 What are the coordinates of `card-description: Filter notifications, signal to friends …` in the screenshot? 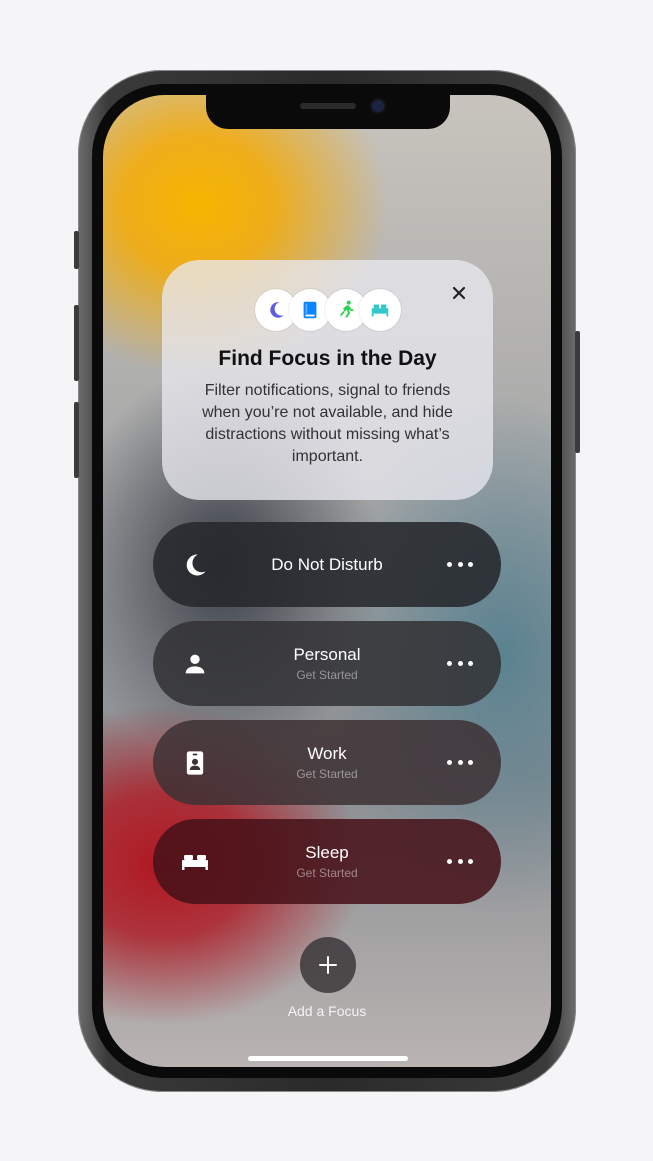 It's located at (327, 423).